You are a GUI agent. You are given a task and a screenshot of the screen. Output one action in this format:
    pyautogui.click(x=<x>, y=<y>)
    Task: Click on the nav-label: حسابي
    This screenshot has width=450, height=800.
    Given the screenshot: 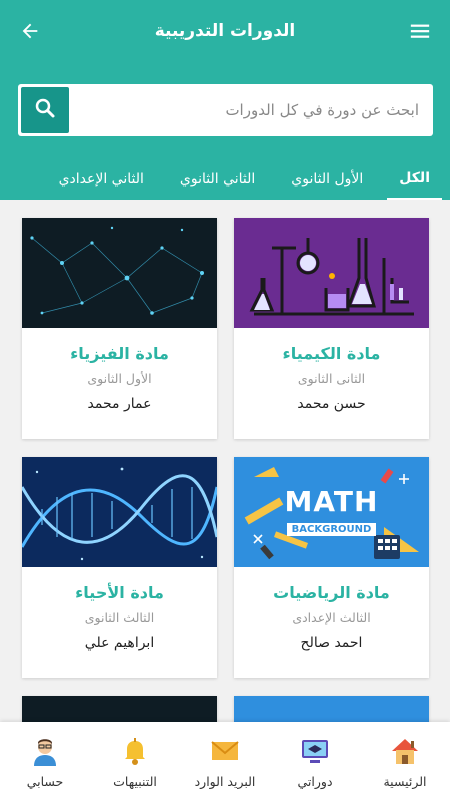 What is the action you would take?
    pyautogui.click(x=45, y=781)
    